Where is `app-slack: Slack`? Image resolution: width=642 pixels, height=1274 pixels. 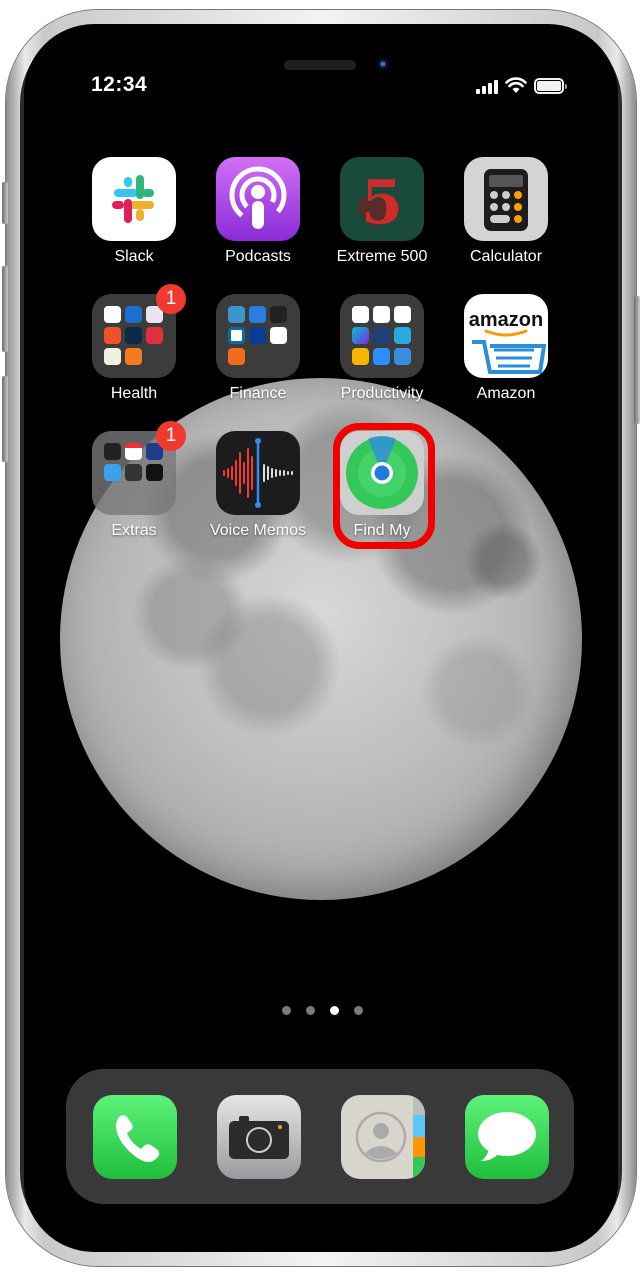 app-slack: Slack is located at coordinates (134, 211).